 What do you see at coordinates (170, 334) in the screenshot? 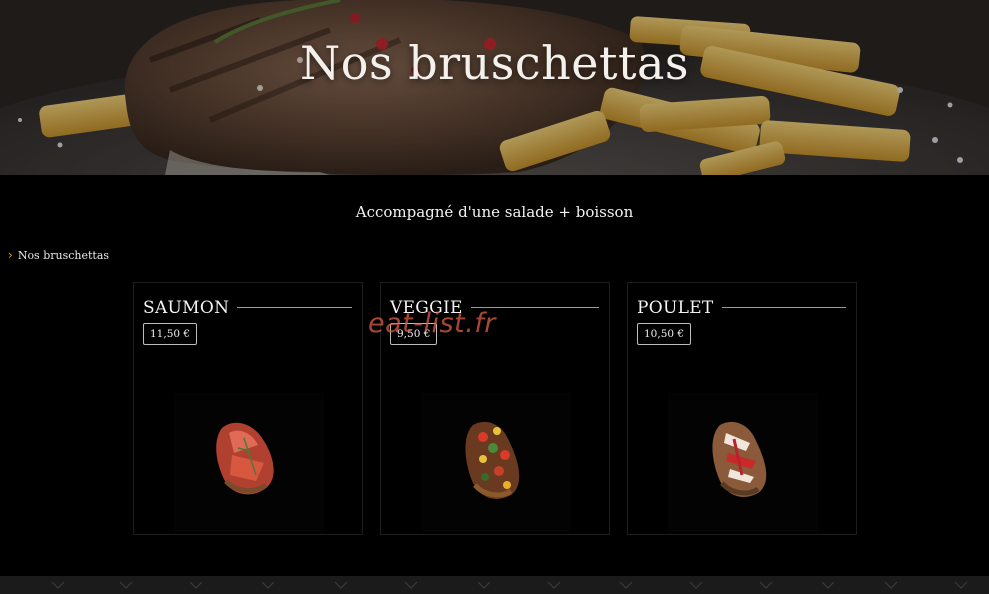
I see `price-badge: 11,50 €` at bounding box center [170, 334].